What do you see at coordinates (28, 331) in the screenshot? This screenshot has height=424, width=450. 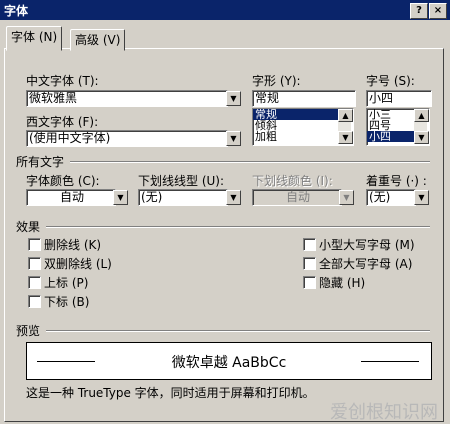 I see `preview-section-label: 预览` at bounding box center [28, 331].